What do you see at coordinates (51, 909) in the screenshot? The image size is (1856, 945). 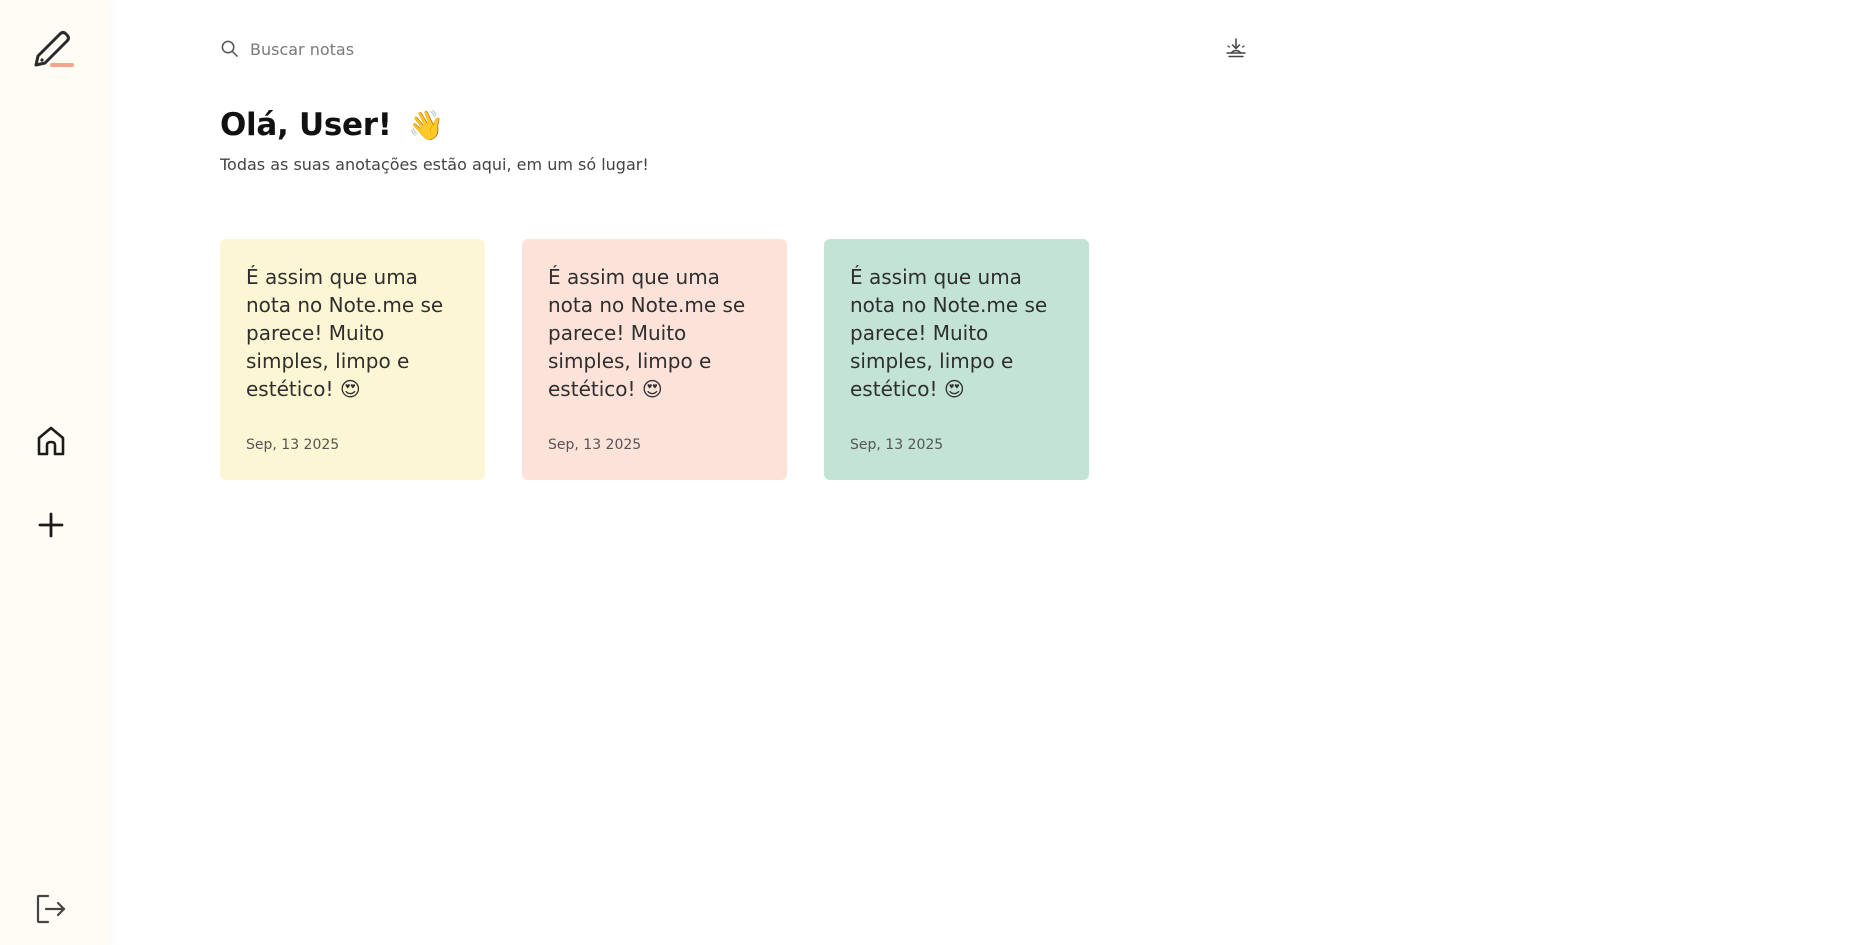 I see `logout-icon` at bounding box center [51, 909].